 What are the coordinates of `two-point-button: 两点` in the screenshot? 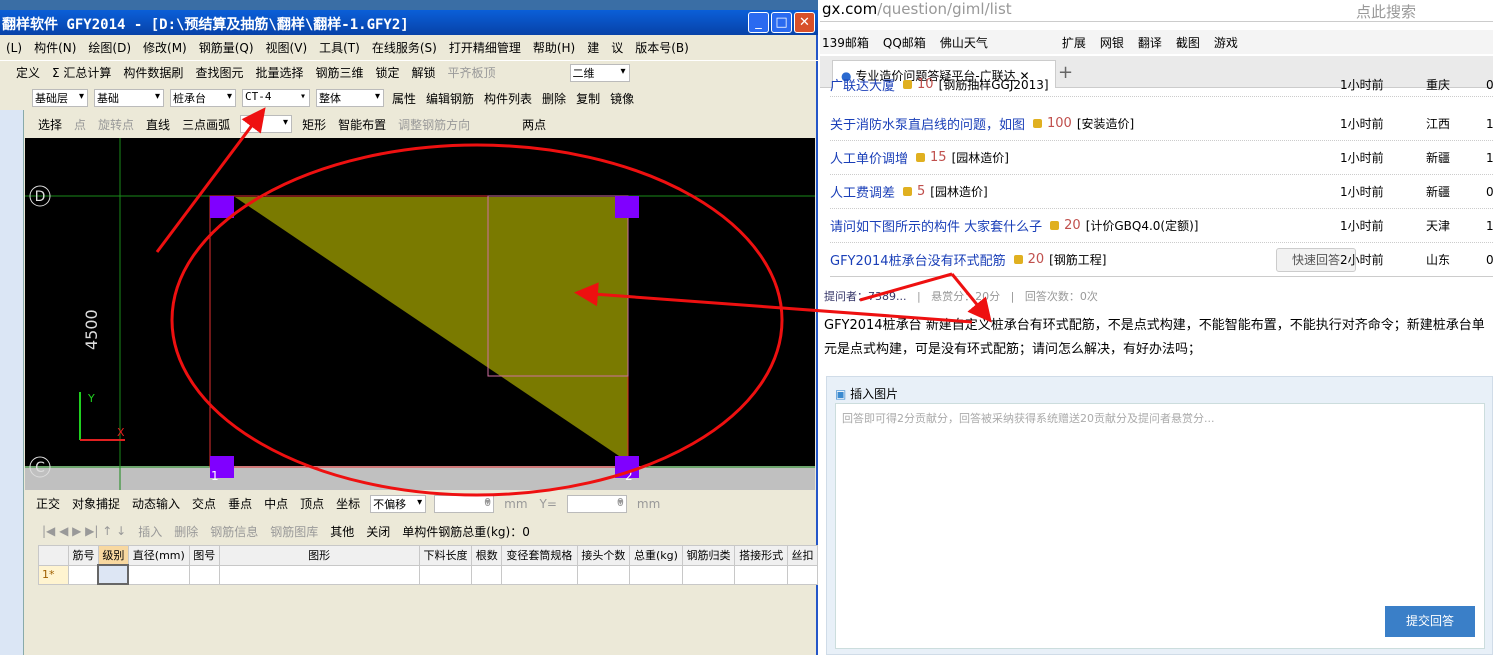 It's located at (534, 124).